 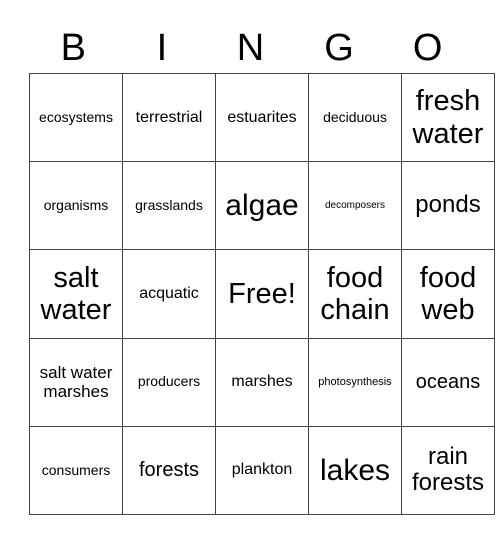 I want to click on header-letter-n: N, so click(x=250, y=48).